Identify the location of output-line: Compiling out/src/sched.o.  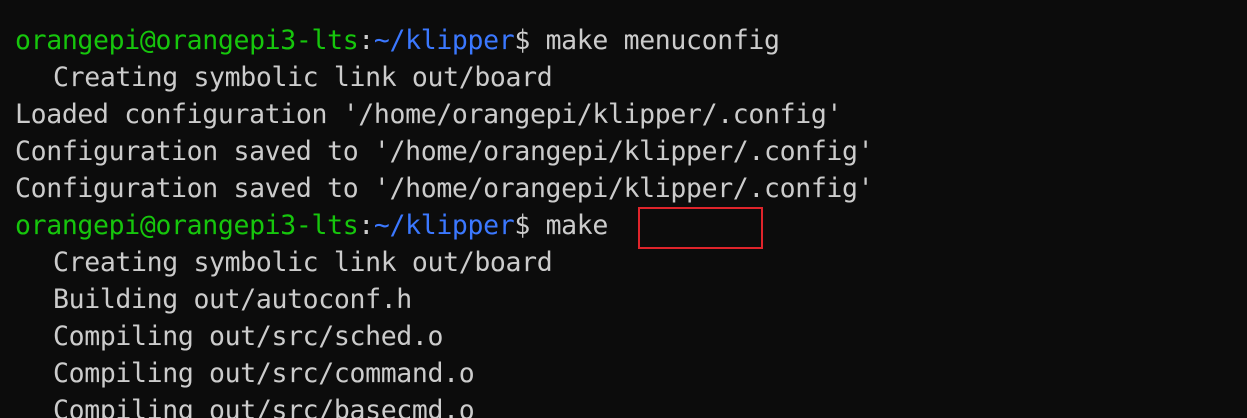
(444, 336).